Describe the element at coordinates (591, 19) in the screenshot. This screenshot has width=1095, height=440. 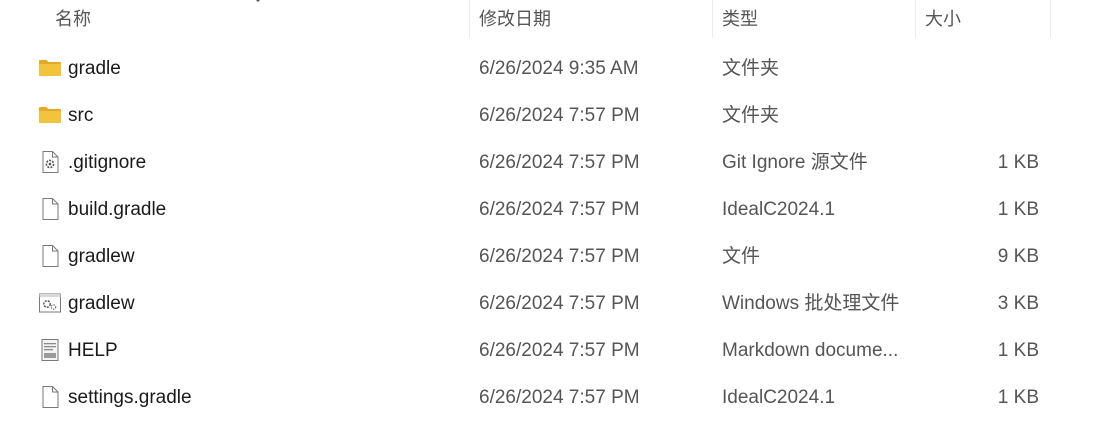
I see `column-header-date-modified: 修改日期` at that location.